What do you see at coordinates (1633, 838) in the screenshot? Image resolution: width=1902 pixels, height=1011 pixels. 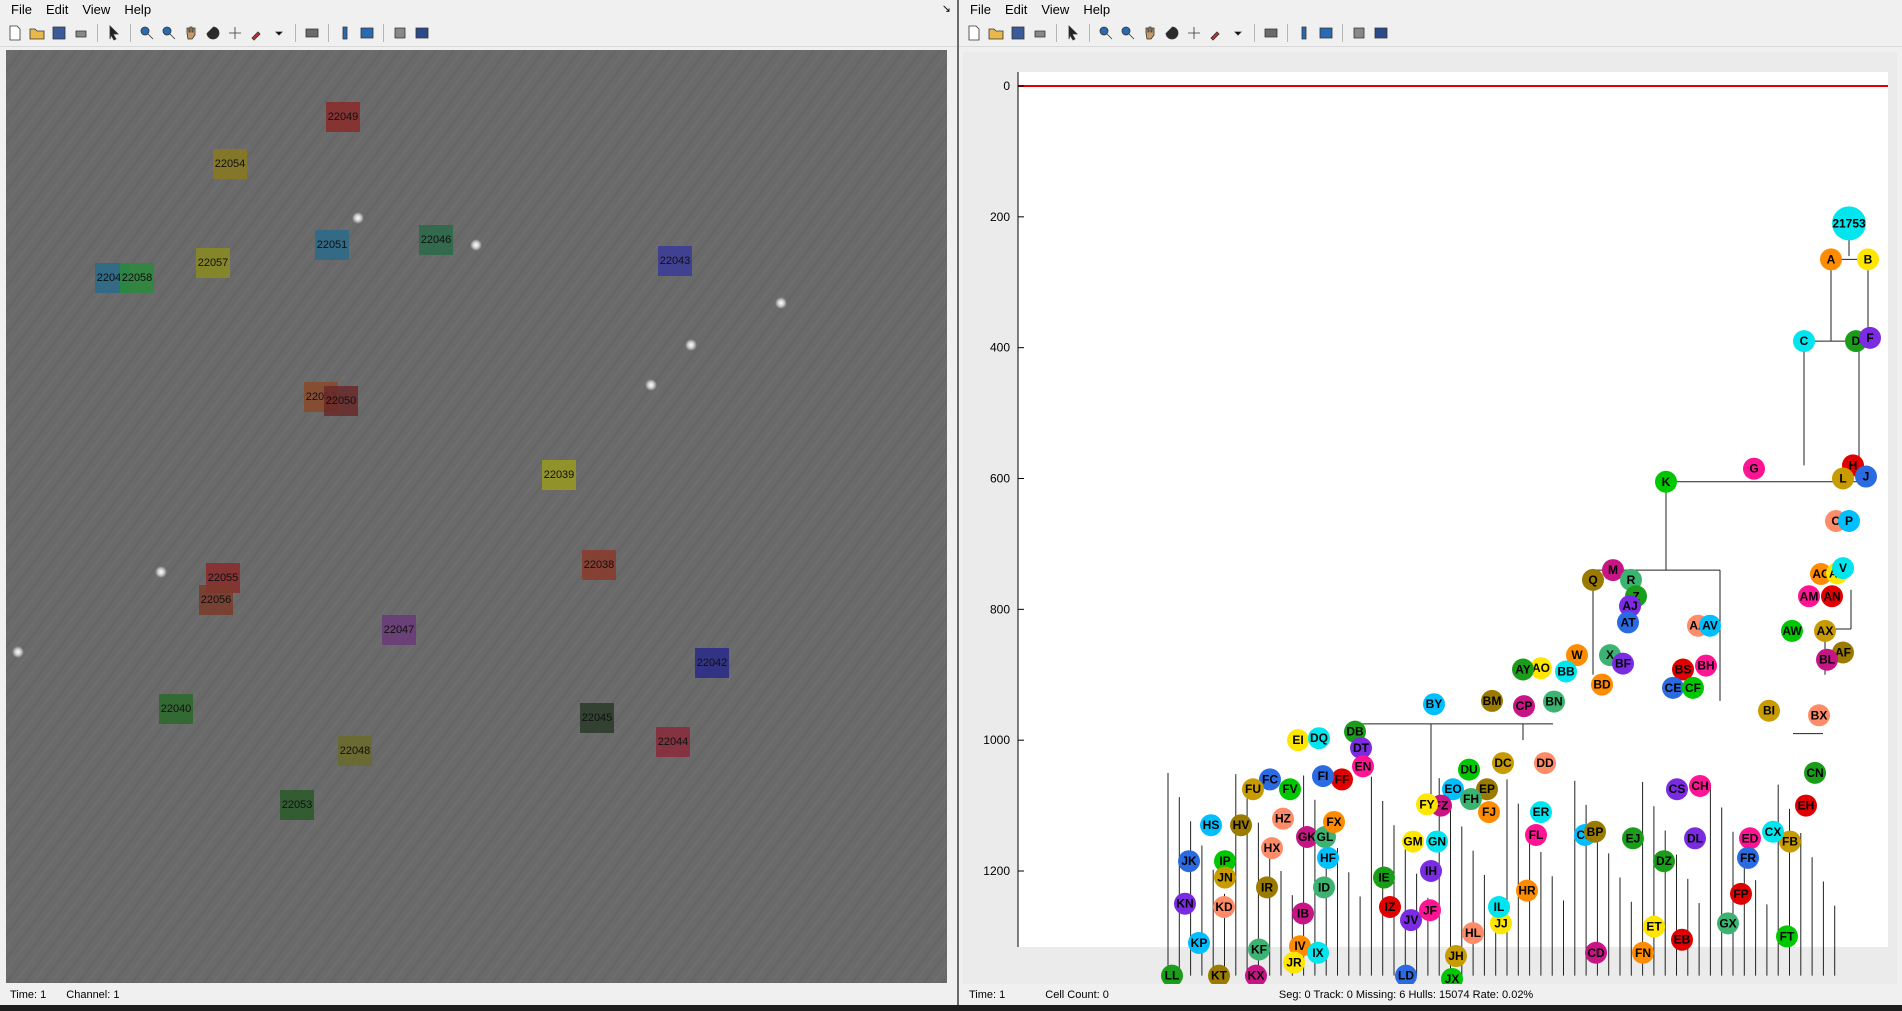 I see `tree-node-label: EJ` at bounding box center [1633, 838].